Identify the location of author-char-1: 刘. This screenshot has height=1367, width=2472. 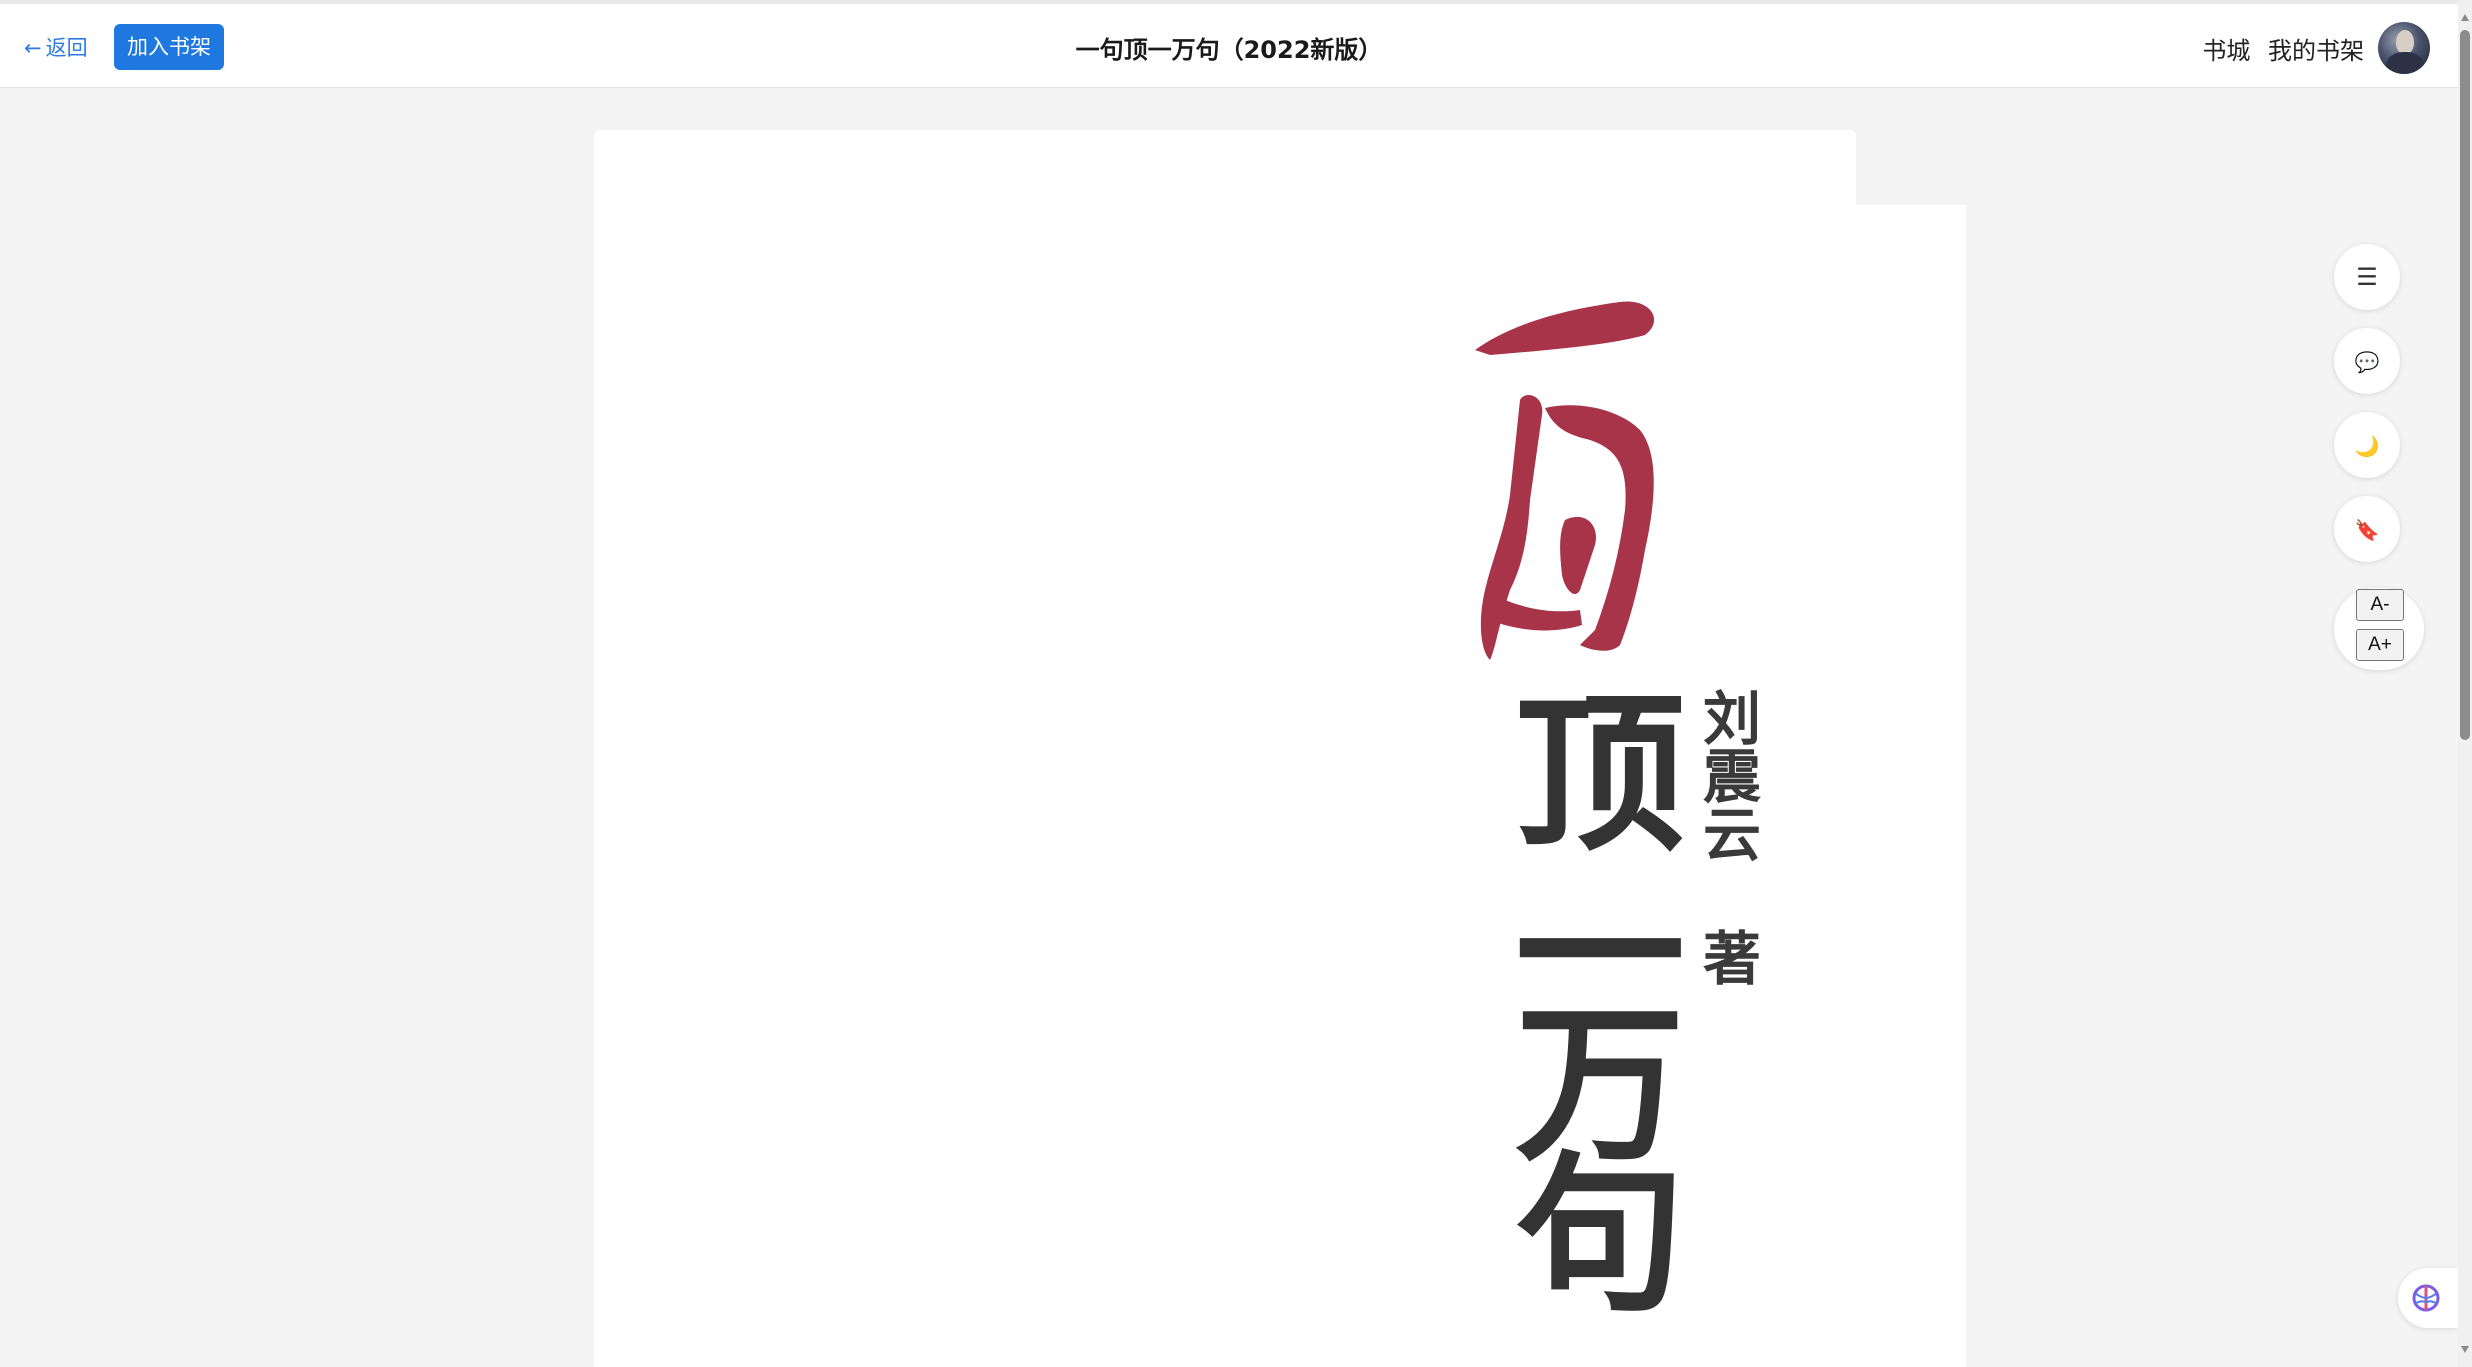
(1731, 719).